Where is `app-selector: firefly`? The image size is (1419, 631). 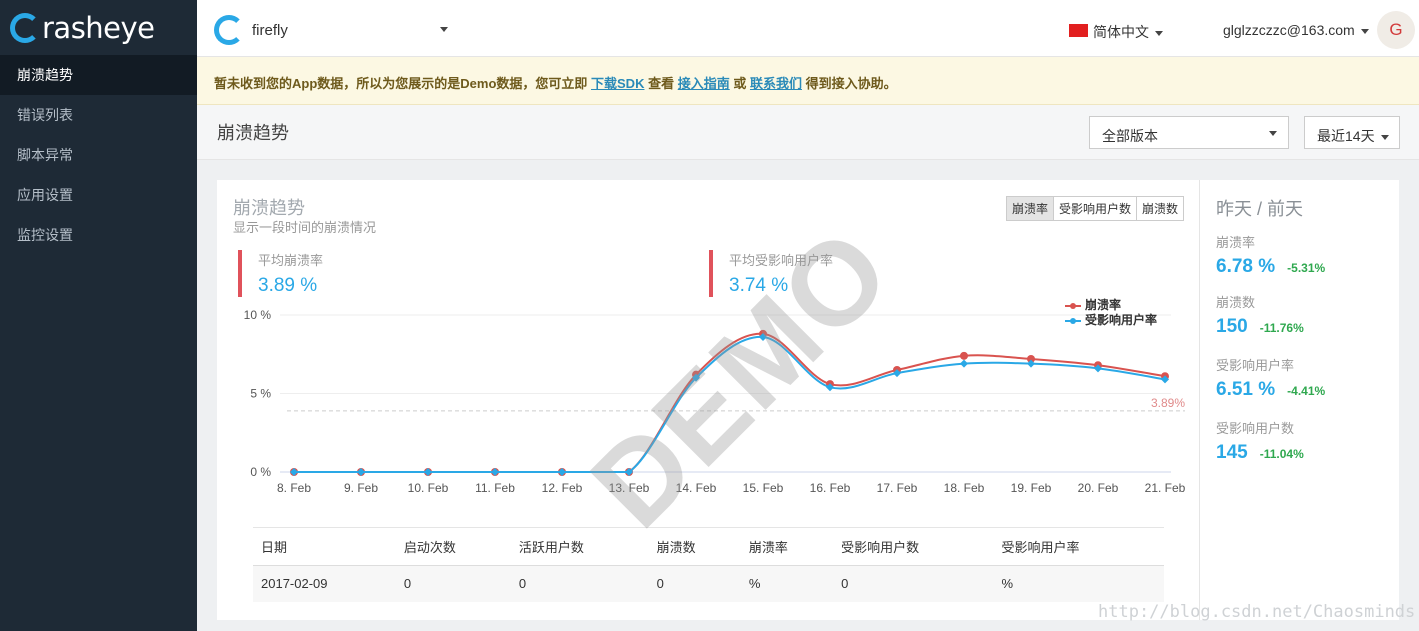 app-selector: firefly is located at coordinates (270, 30).